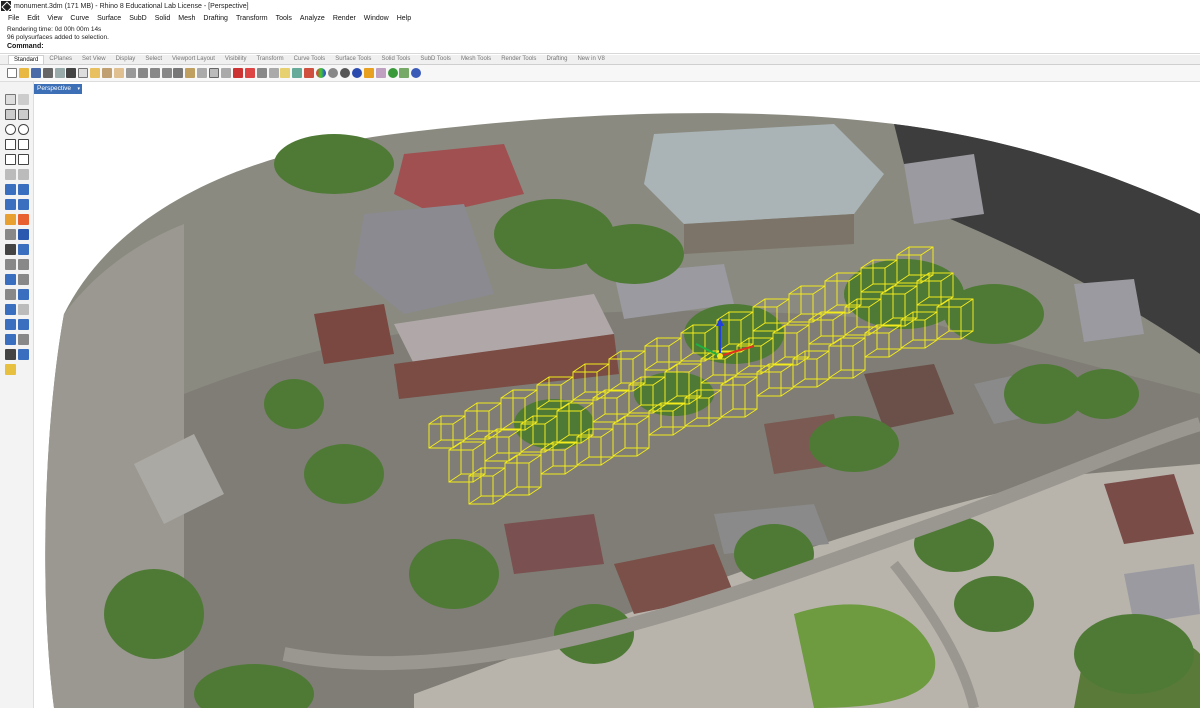  Describe the element at coordinates (142, 73) in the screenshot. I see `zoom-icon` at that location.